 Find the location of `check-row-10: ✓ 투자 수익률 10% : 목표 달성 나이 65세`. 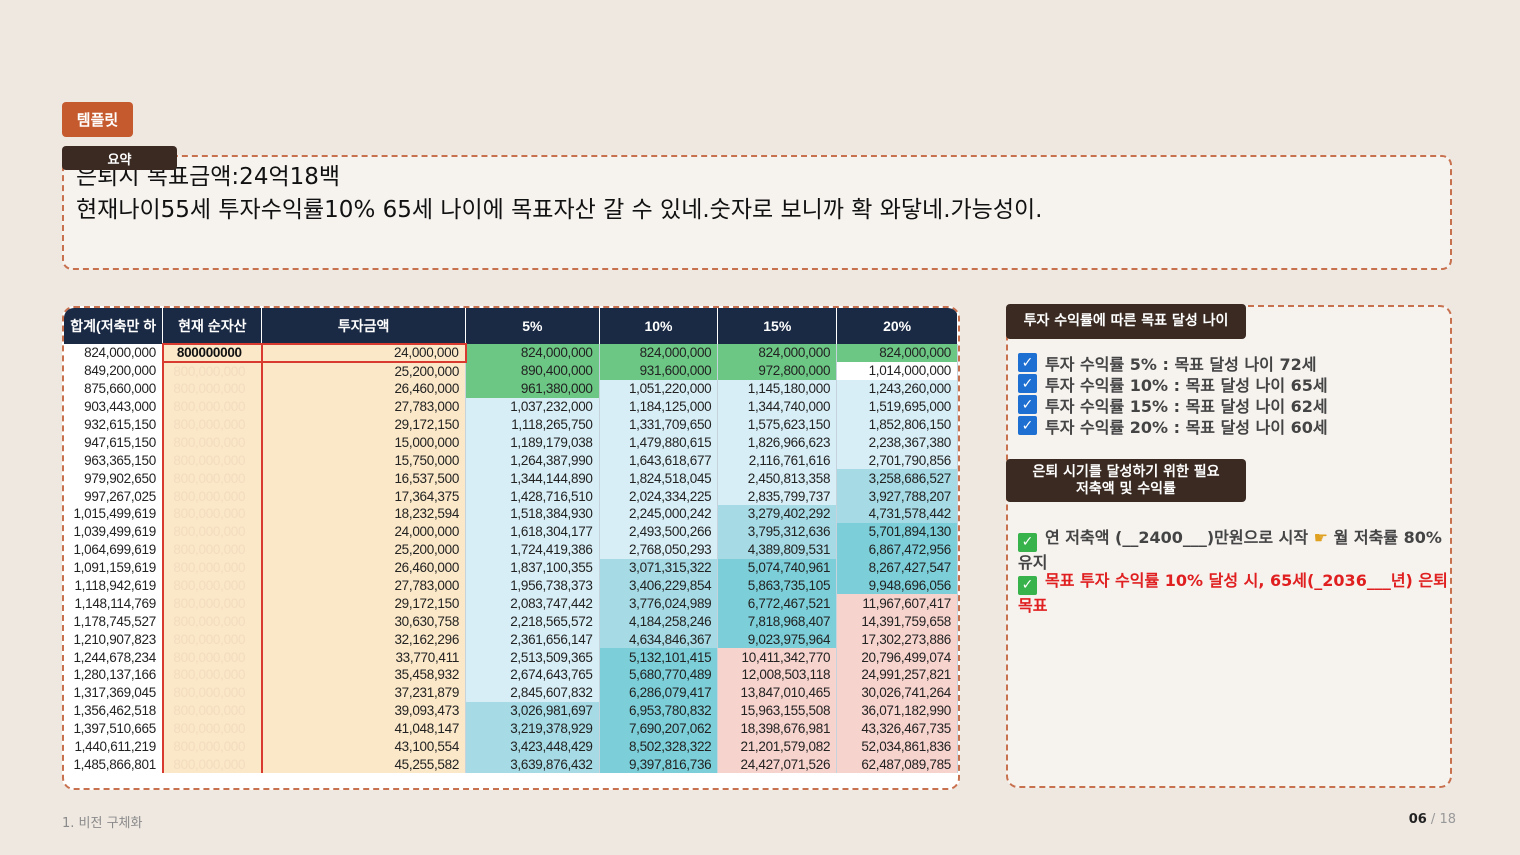

check-row-10: ✓ 투자 수익률 10% : 목표 달성 나이 65세 is located at coordinates (1173, 384).